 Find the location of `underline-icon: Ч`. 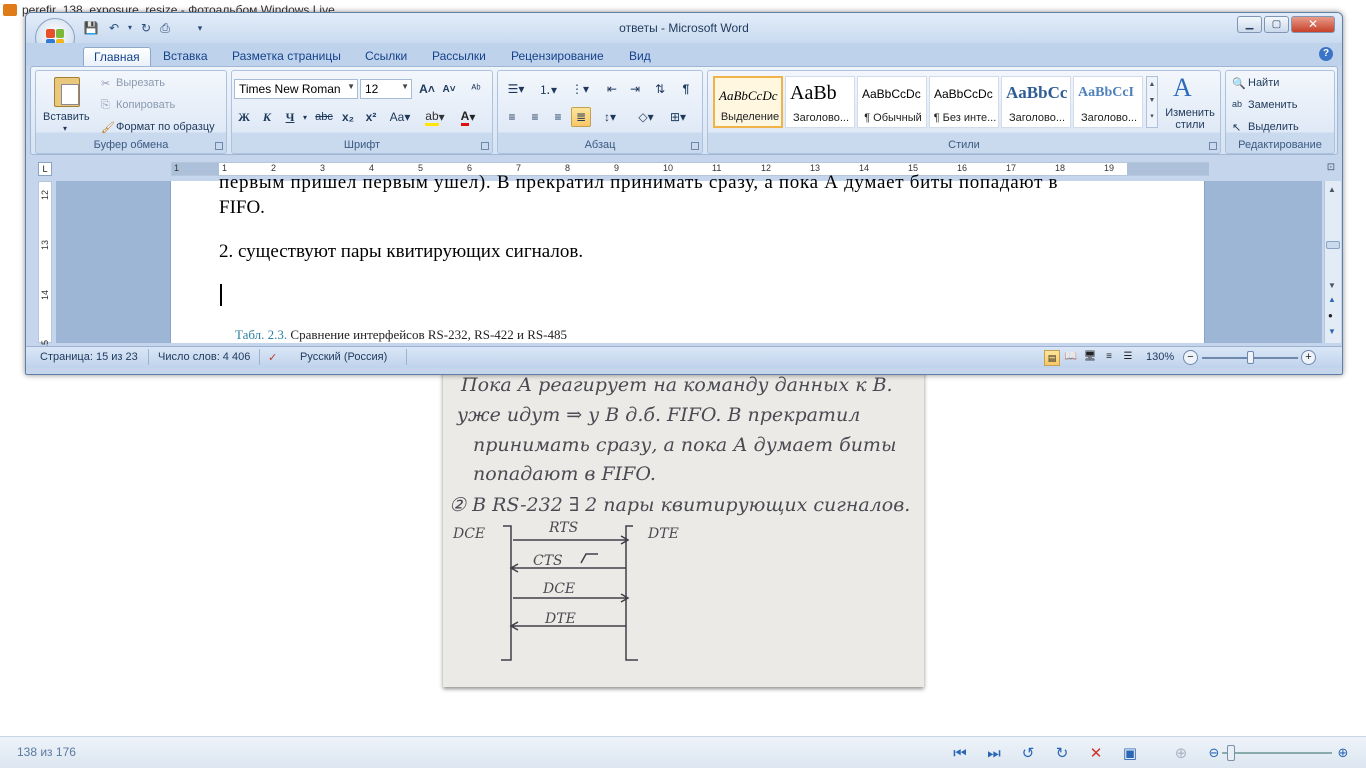

underline-icon: Ч is located at coordinates (290, 117).